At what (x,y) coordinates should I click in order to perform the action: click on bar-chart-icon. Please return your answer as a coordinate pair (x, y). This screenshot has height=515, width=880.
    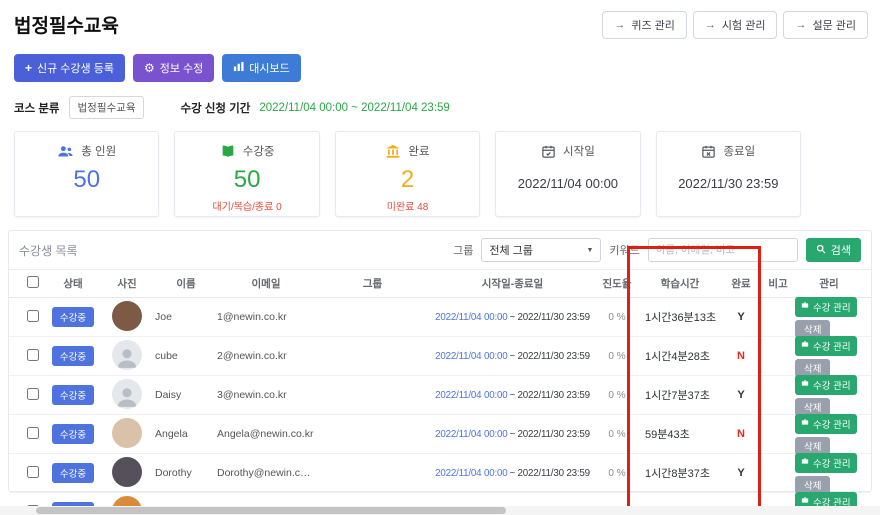
    Looking at the image, I should click on (238, 68).